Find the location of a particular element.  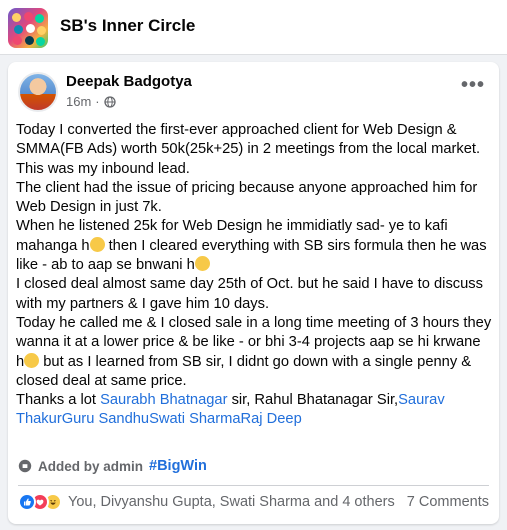

smile-emoji-icon is located at coordinates (202, 264).